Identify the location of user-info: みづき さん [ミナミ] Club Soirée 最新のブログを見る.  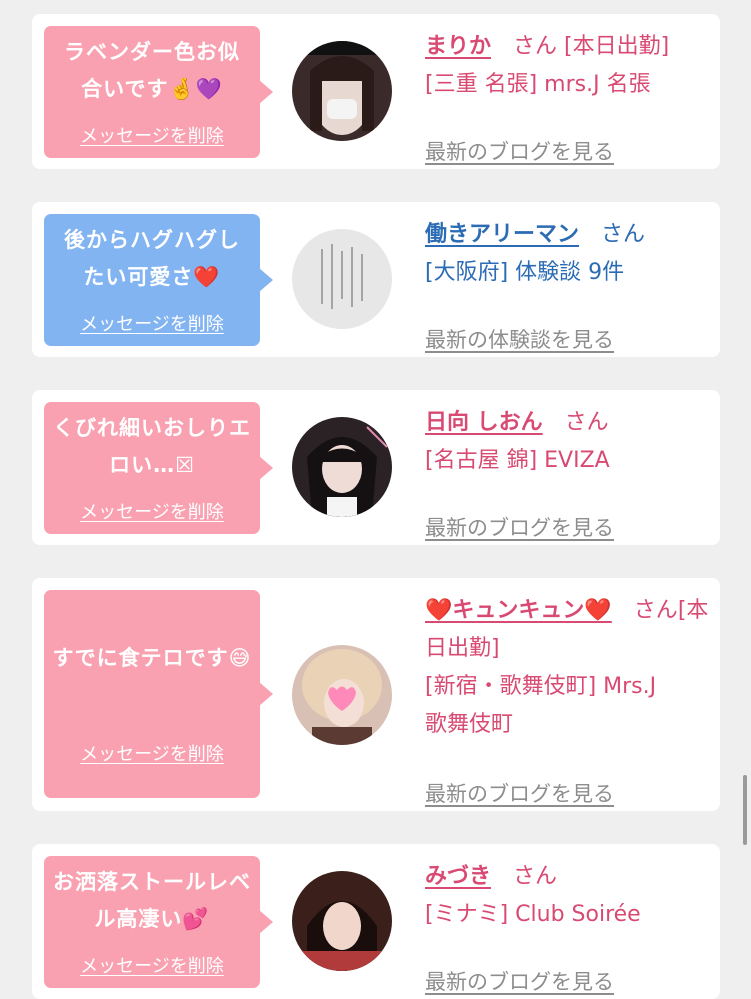
(570, 926).